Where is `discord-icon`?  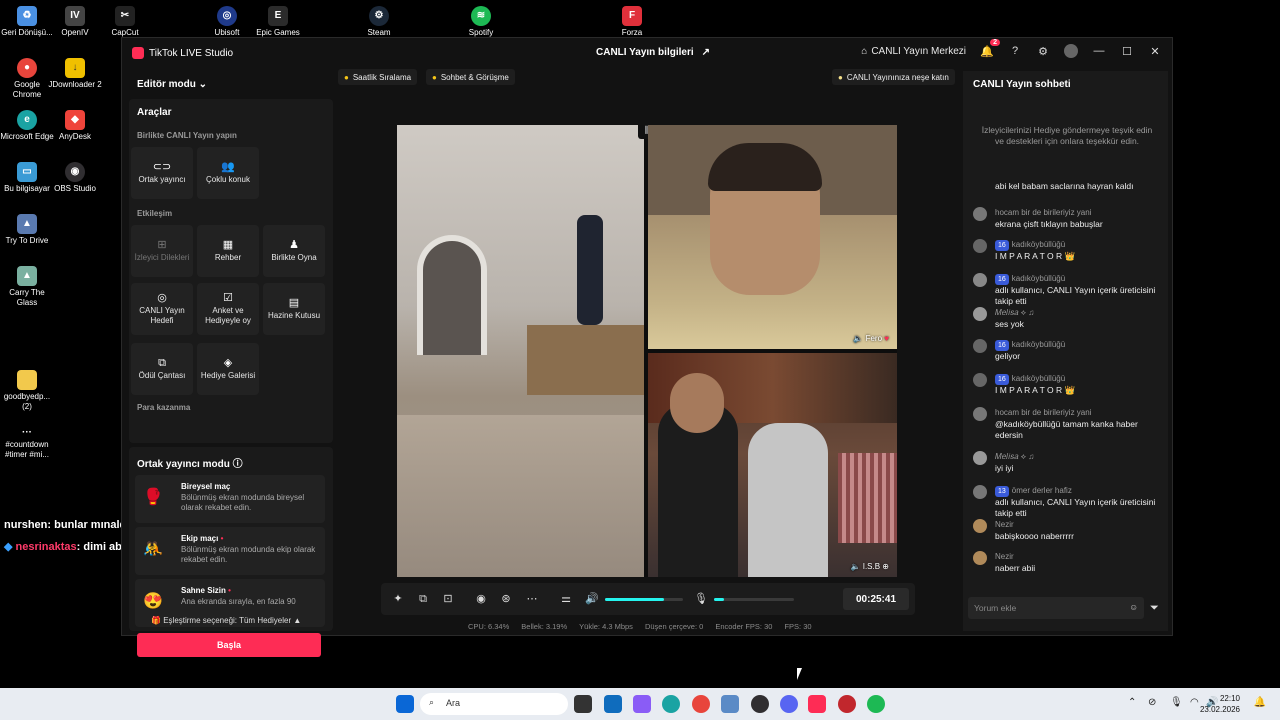 discord-icon is located at coordinates (789, 704).